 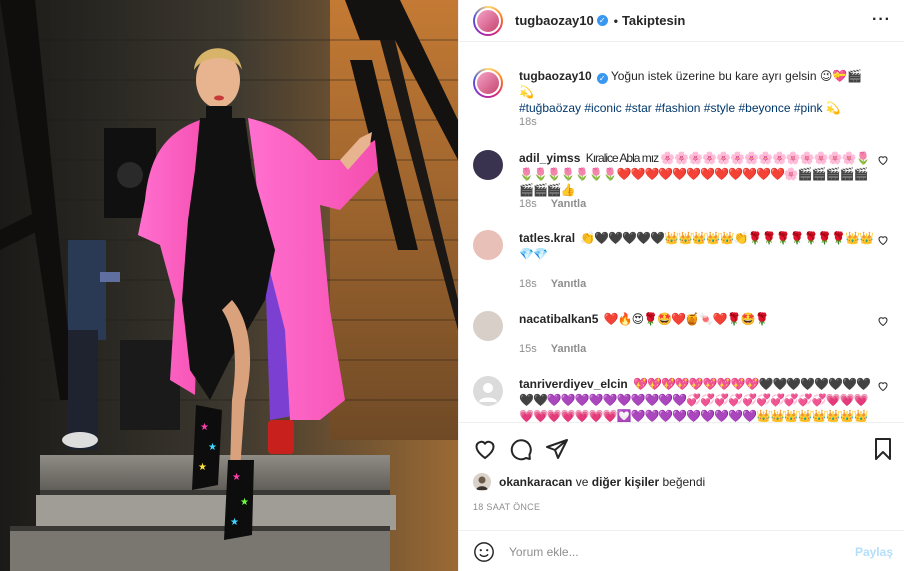 What do you see at coordinates (554, 20) in the screenshot?
I see `author-username: tugbaozay10` at bounding box center [554, 20].